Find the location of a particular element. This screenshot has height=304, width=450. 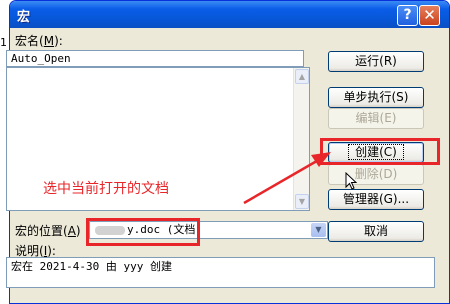

annotation-text: 选中当前打开的文档 is located at coordinates (106, 189).